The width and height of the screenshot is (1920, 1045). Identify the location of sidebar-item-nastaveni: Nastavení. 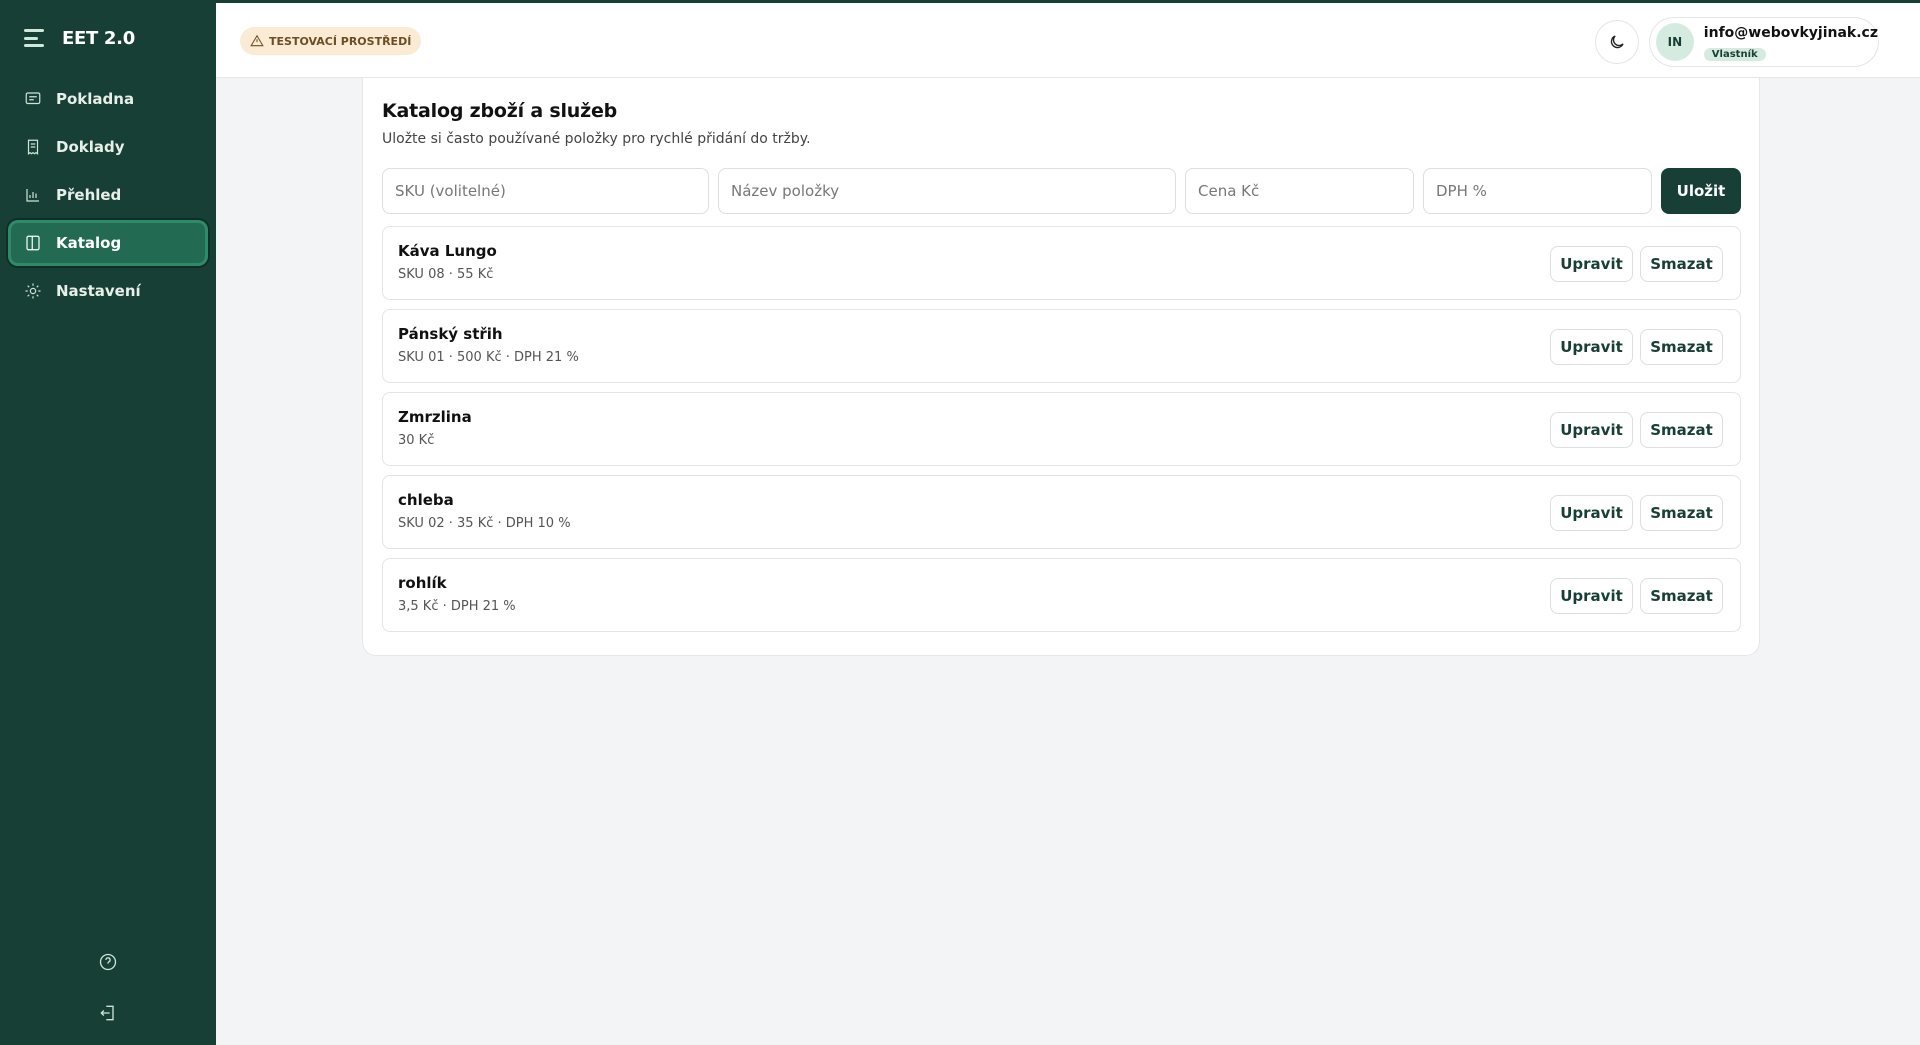
(108, 291).